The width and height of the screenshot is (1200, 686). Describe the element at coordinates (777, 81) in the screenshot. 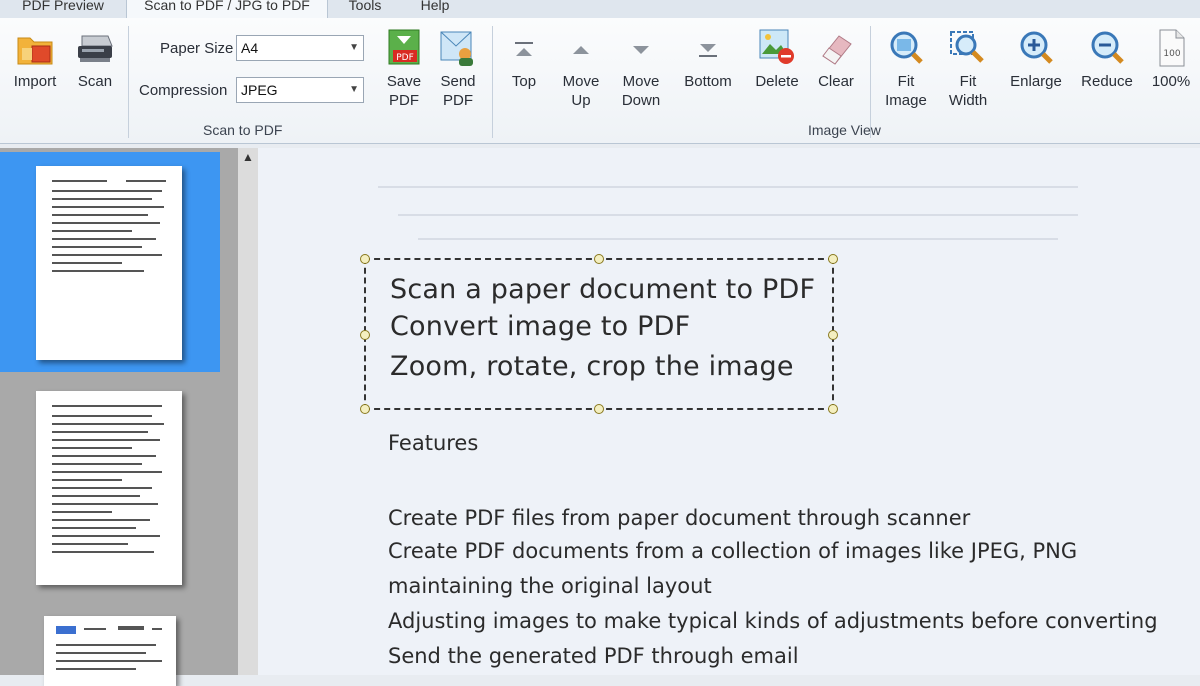

I see `delete-label: Delete` at that location.